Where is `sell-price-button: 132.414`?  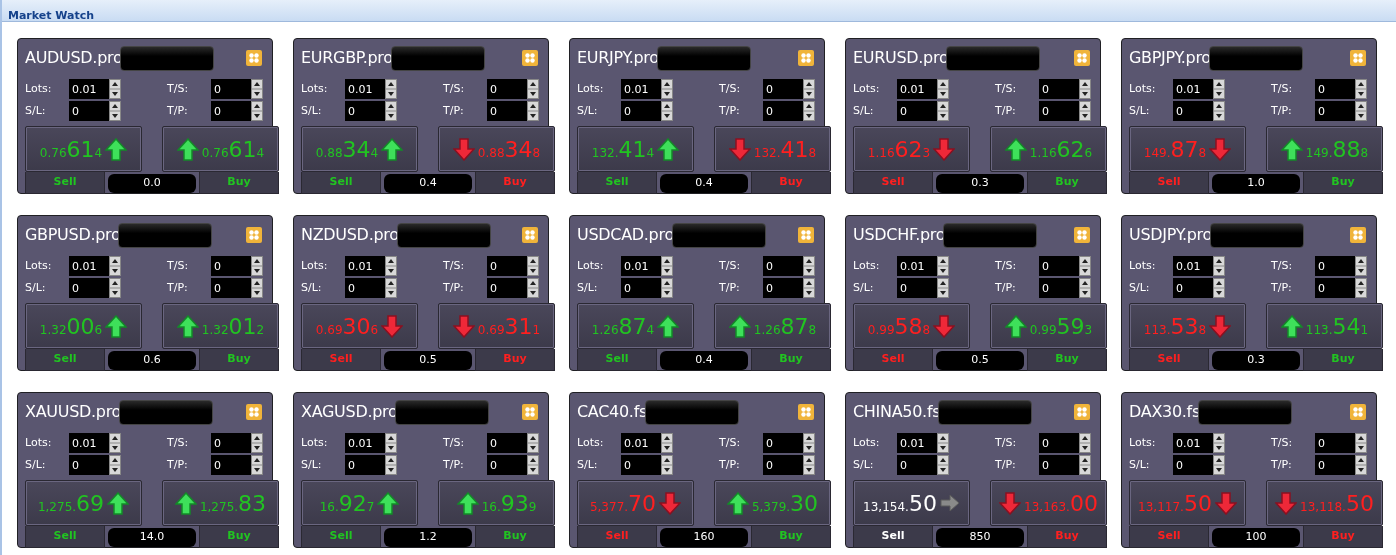 sell-price-button: 132.414 is located at coordinates (635, 149).